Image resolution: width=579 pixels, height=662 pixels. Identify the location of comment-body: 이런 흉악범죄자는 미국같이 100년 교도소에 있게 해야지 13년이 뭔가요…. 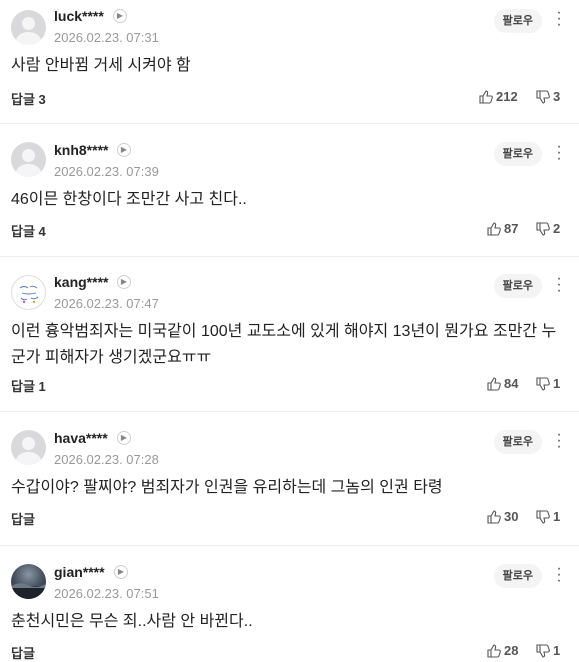
(284, 344).